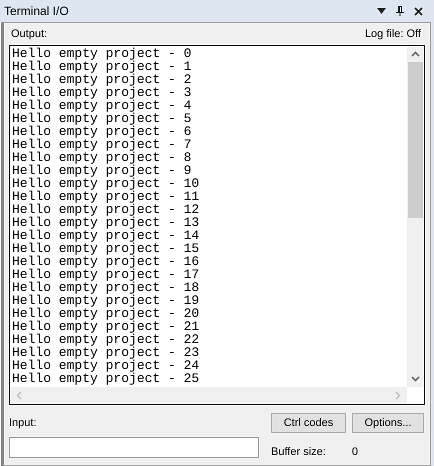 The width and height of the screenshot is (434, 466). What do you see at coordinates (19, 395) in the screenshot?
I see `scroll-left-icon` at bounding box center [19, 395].